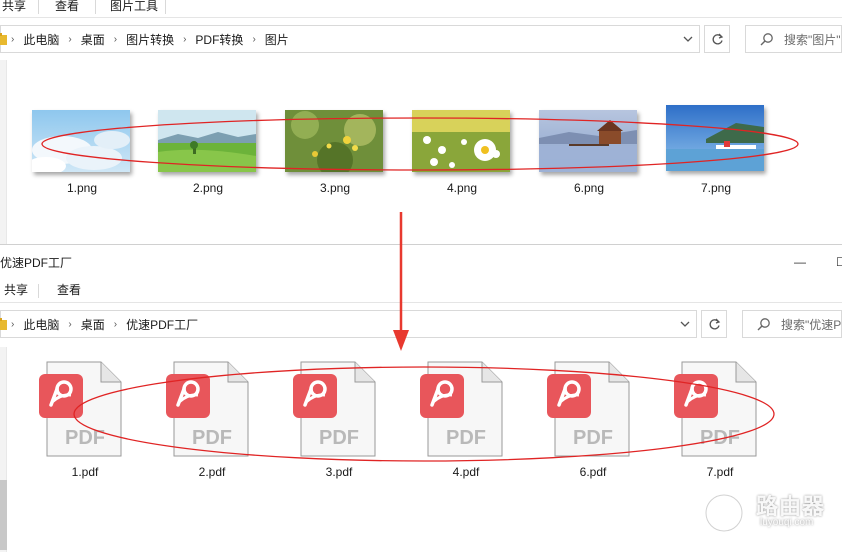 The height and width of the screenshot is (552, 842). What do you see at coordinates (82, 188) in the screenshot?
I see `file-name: 1.png` at bounding box center [82, 188].